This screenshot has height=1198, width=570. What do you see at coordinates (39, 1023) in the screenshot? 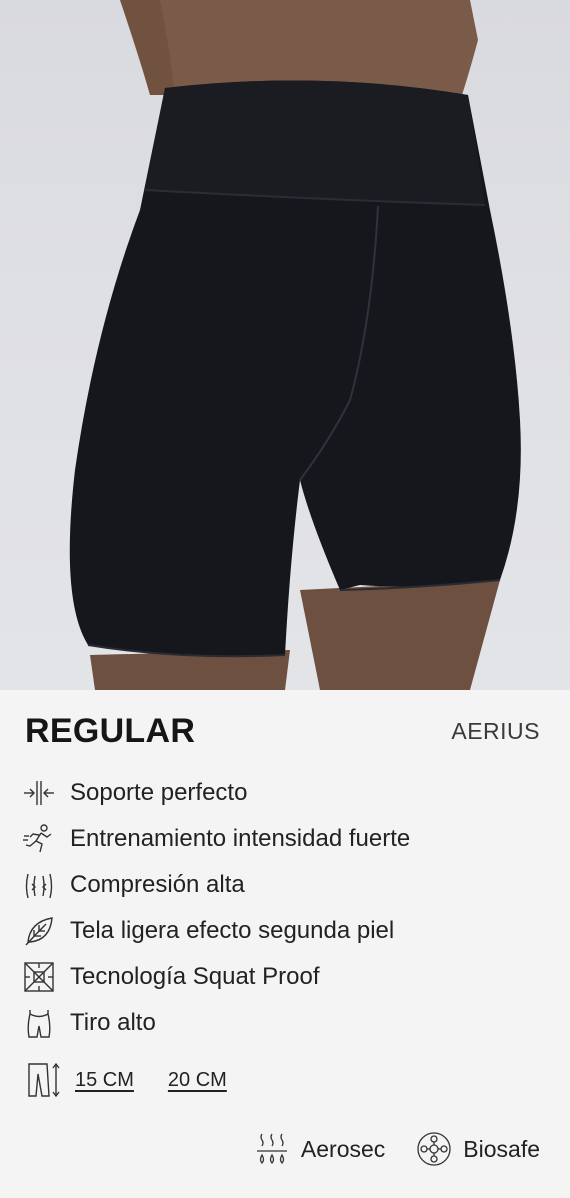
I see `high-waist-icon` at bounding box center [39, 1023].